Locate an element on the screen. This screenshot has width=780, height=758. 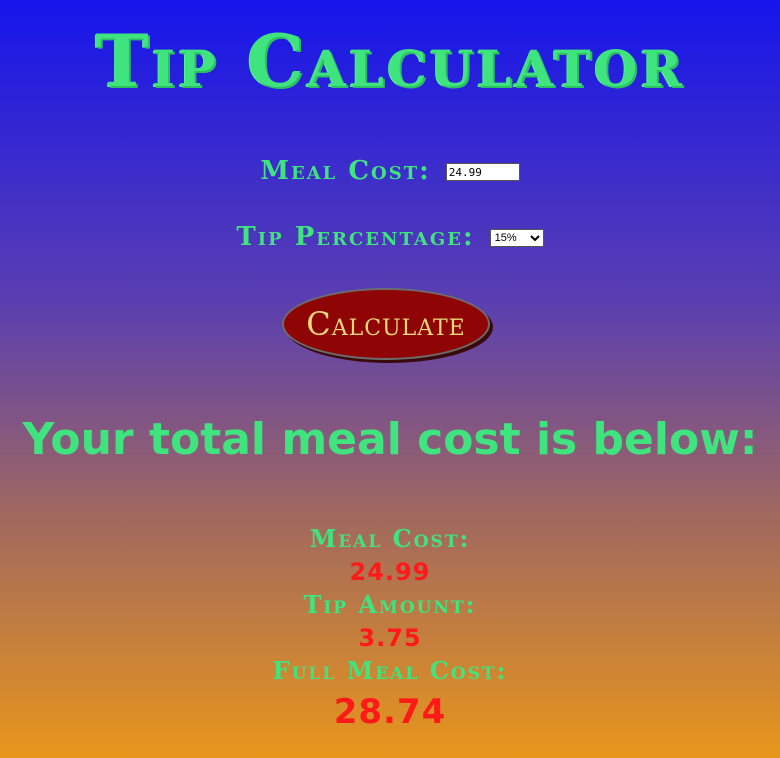
meal-cost-input is located at coordinates (482, 172).